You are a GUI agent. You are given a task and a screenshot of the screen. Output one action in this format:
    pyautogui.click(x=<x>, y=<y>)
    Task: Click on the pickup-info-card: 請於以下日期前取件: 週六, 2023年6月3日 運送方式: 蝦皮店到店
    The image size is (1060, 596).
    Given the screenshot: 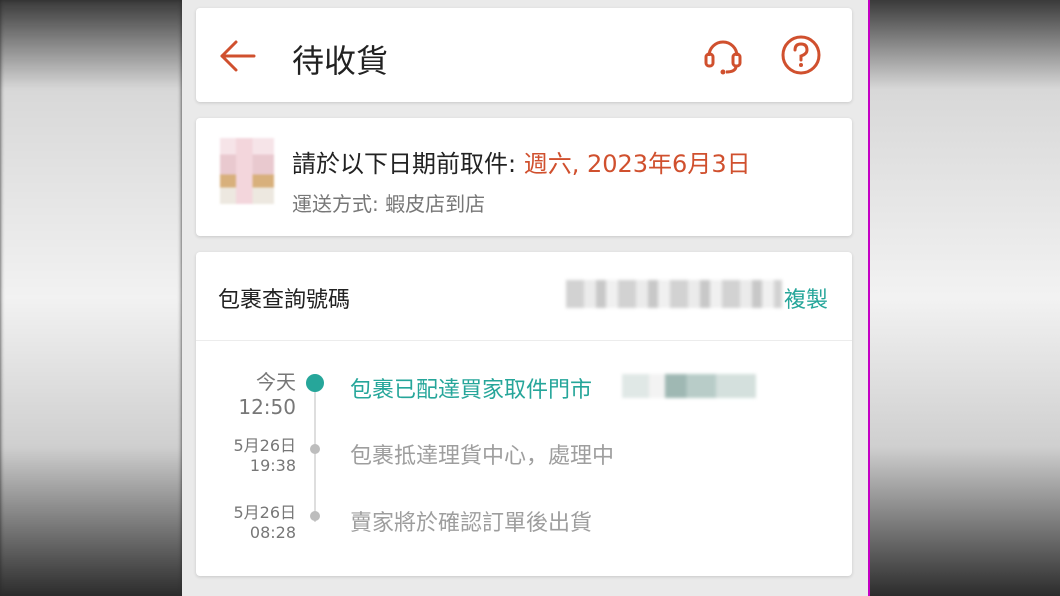 What is the action you would take?
    pyautogui.click(x=524, y=177)
    